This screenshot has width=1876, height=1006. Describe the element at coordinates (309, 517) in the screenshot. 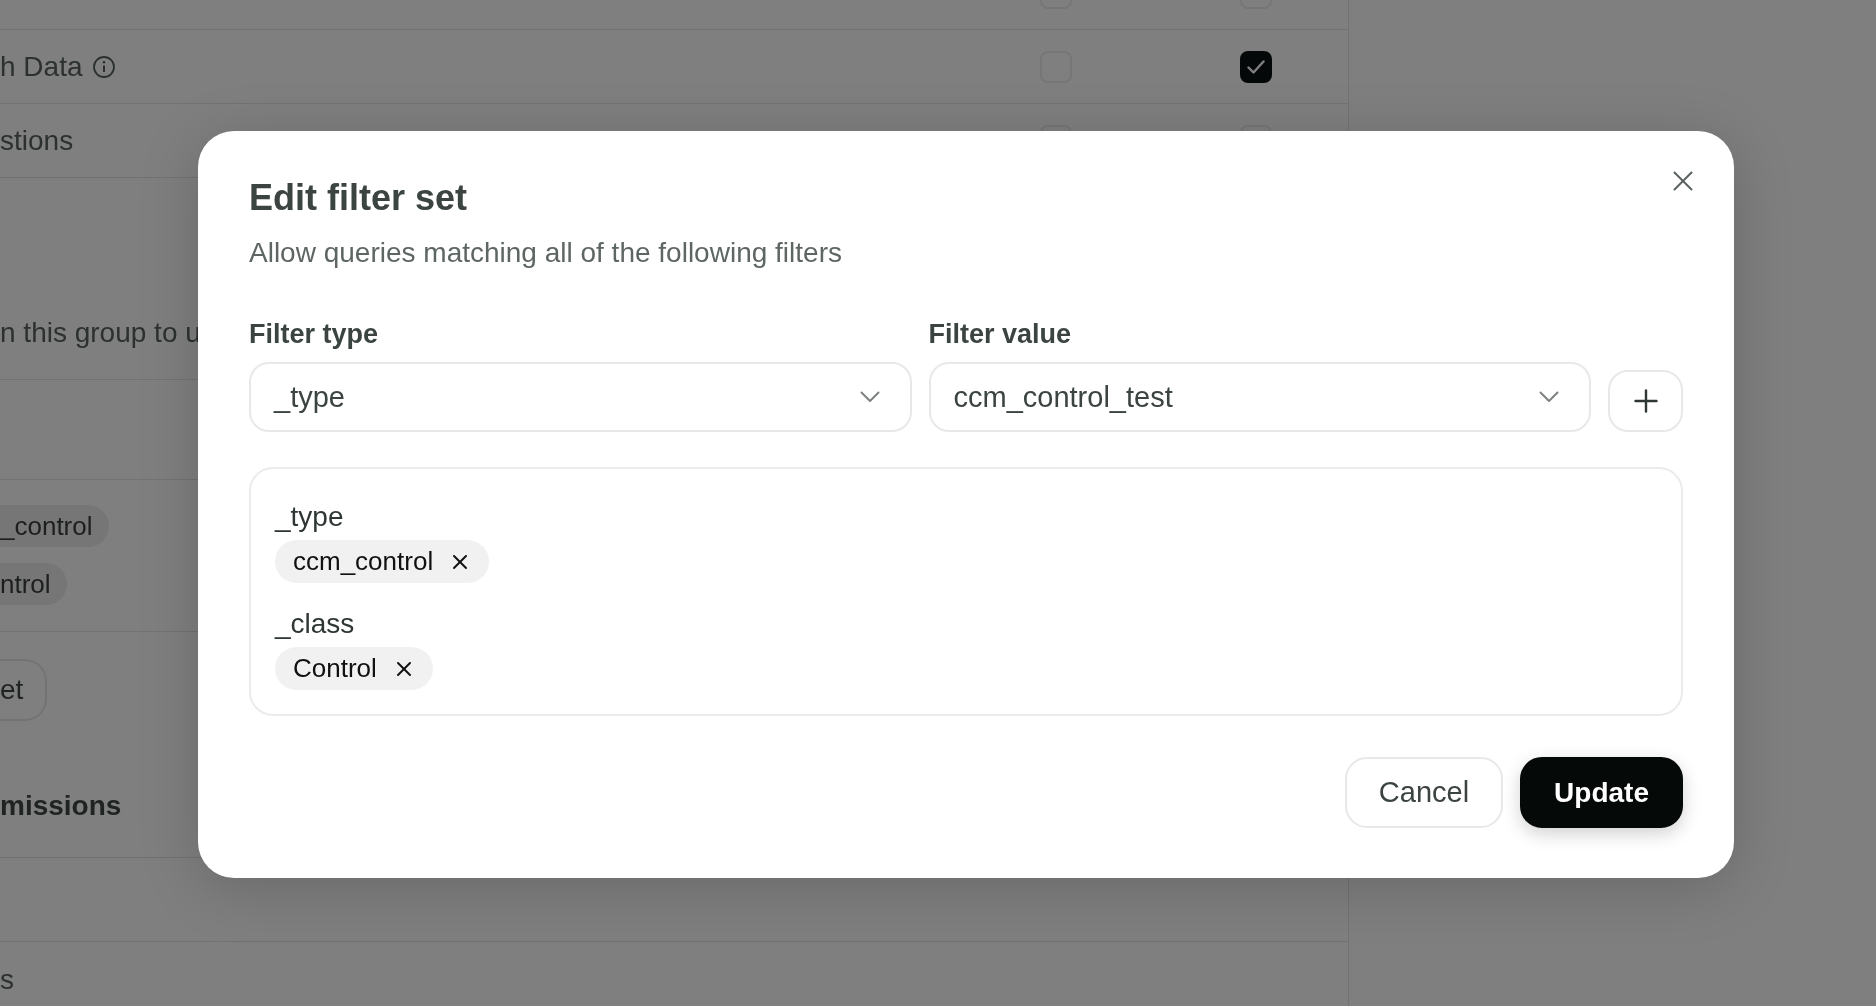

I see `filter-group-name: _type` at that location.